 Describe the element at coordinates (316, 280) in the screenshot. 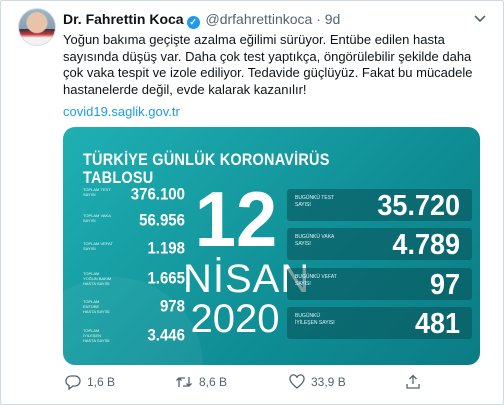

I see `today-stat-label: BUGÜNKÜ VEFAT SAYISI` at that location.